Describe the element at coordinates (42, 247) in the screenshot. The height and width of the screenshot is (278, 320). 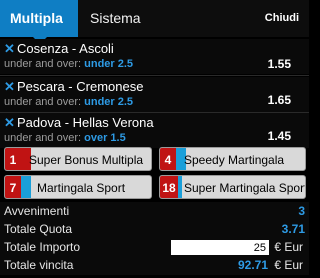
I see `importo-label: Totale Importo` at that location.